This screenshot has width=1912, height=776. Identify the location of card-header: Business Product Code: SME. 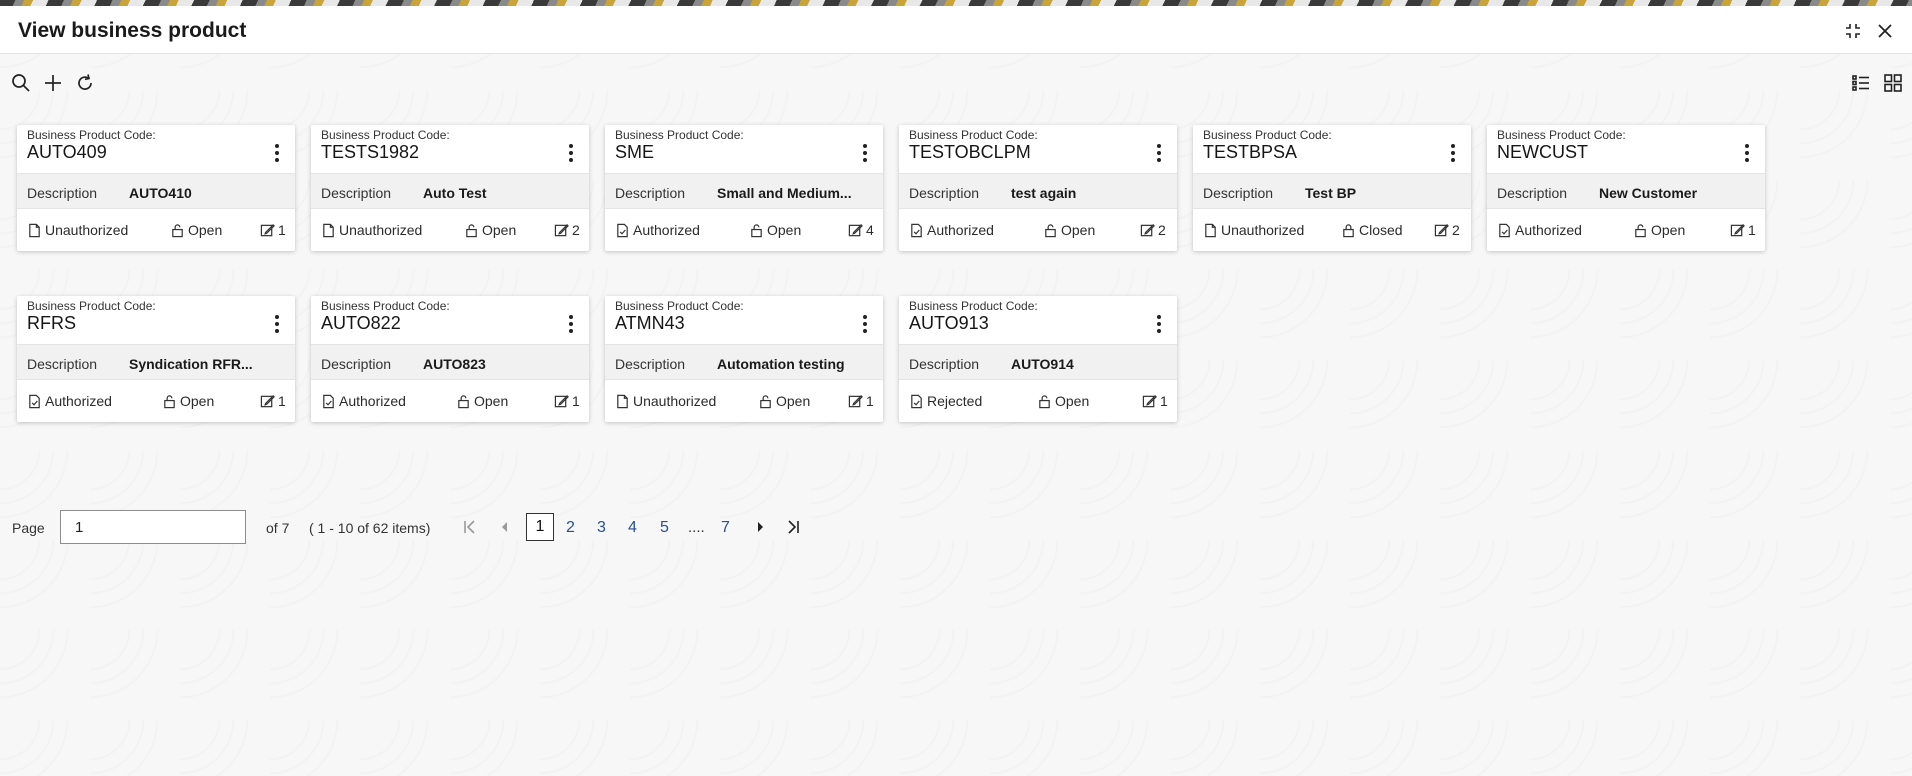
(744, 149).